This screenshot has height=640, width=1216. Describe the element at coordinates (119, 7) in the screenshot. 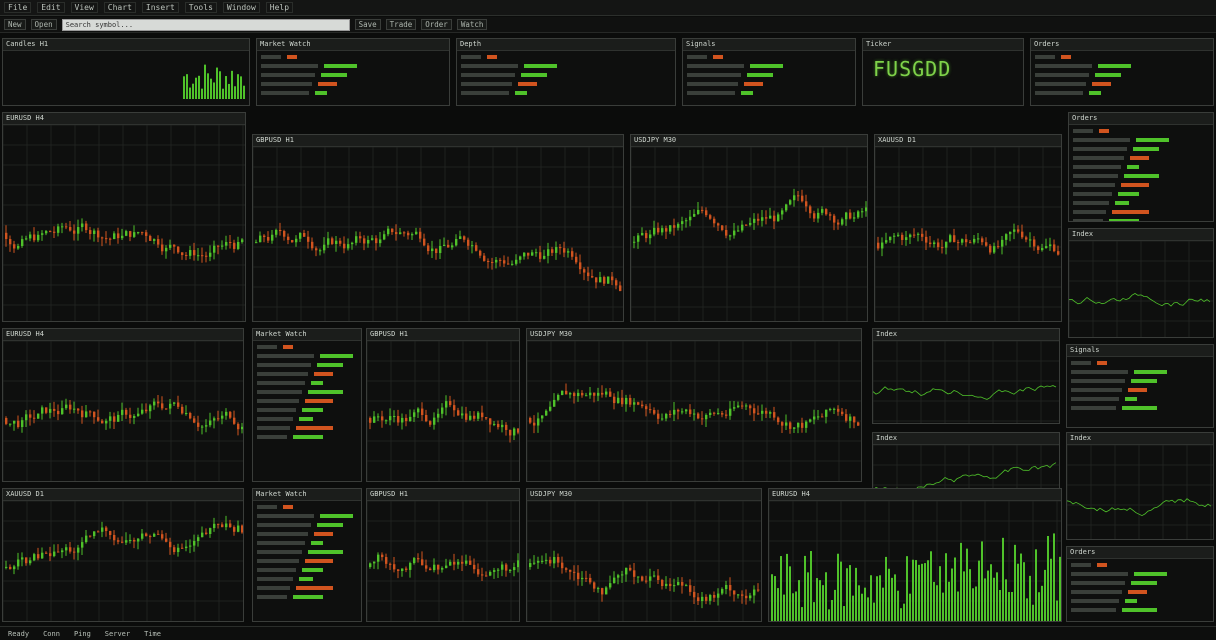

I see `menu-item-chart: Chart` at that location.